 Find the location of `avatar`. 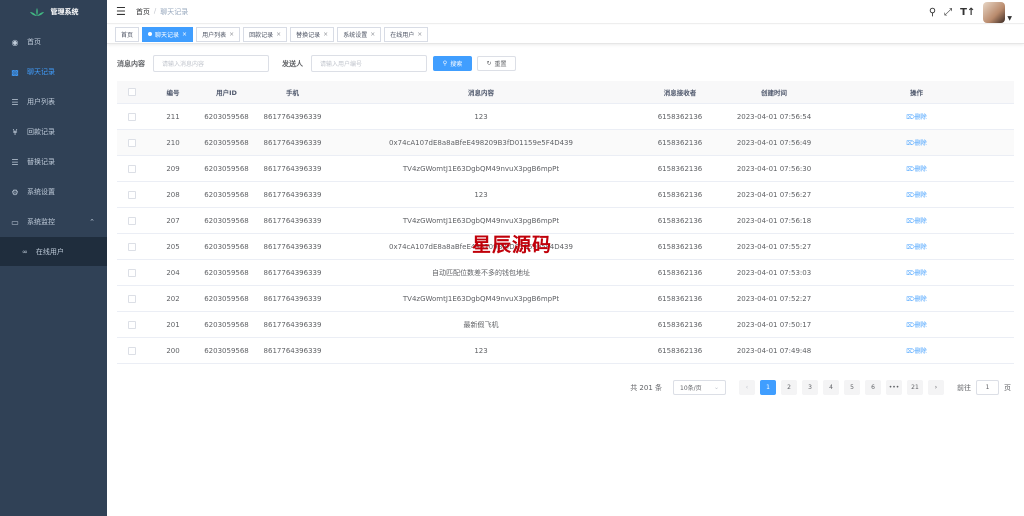

avatar is located at coordinates (994, 12).